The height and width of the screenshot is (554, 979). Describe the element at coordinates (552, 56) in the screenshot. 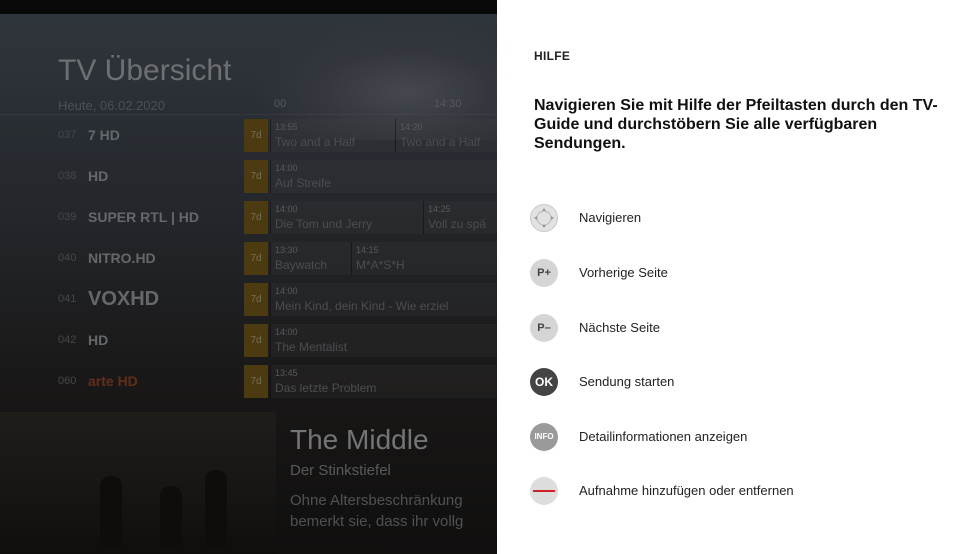

I see `help-heading: HILFE` at that location.